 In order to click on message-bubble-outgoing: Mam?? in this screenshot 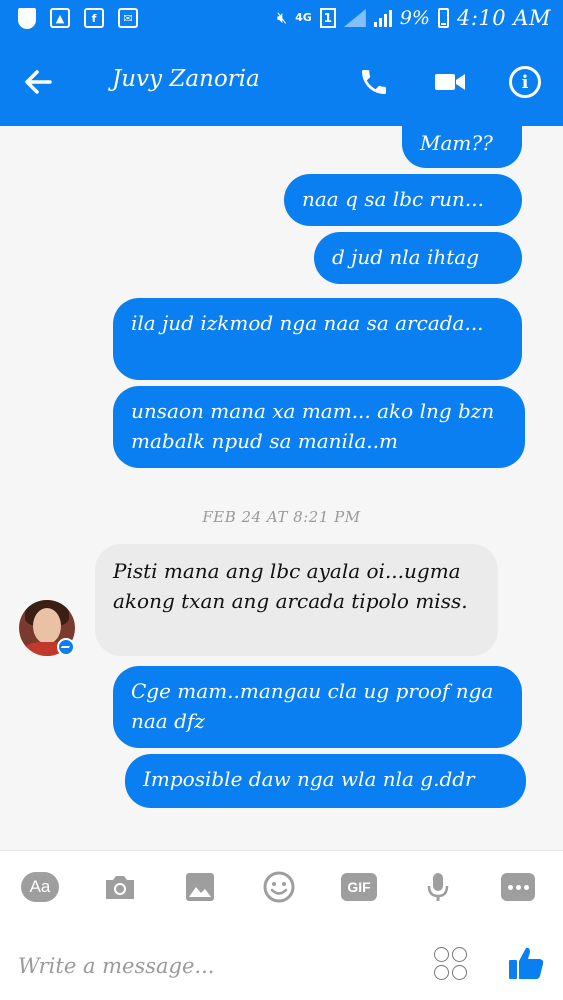, I will do `click(462, 147)`.